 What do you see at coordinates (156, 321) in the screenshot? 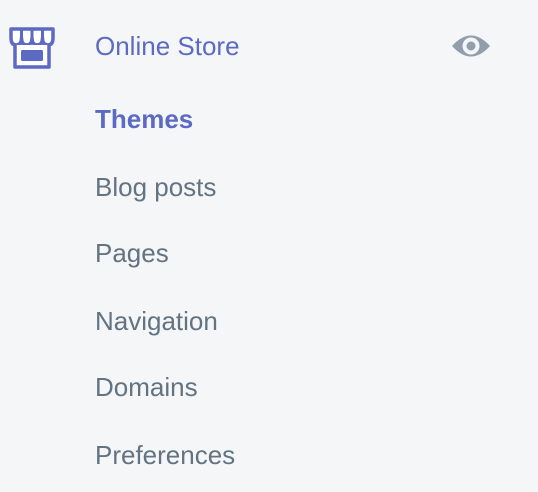
I see `nav-item-navigation: Navigation` at bounding box center [156, 321].